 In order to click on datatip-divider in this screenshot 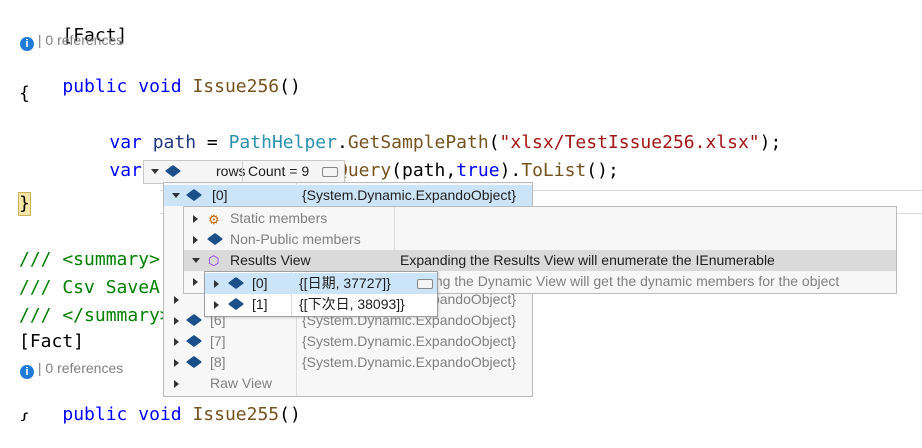, I will do `click(242, 172)`.